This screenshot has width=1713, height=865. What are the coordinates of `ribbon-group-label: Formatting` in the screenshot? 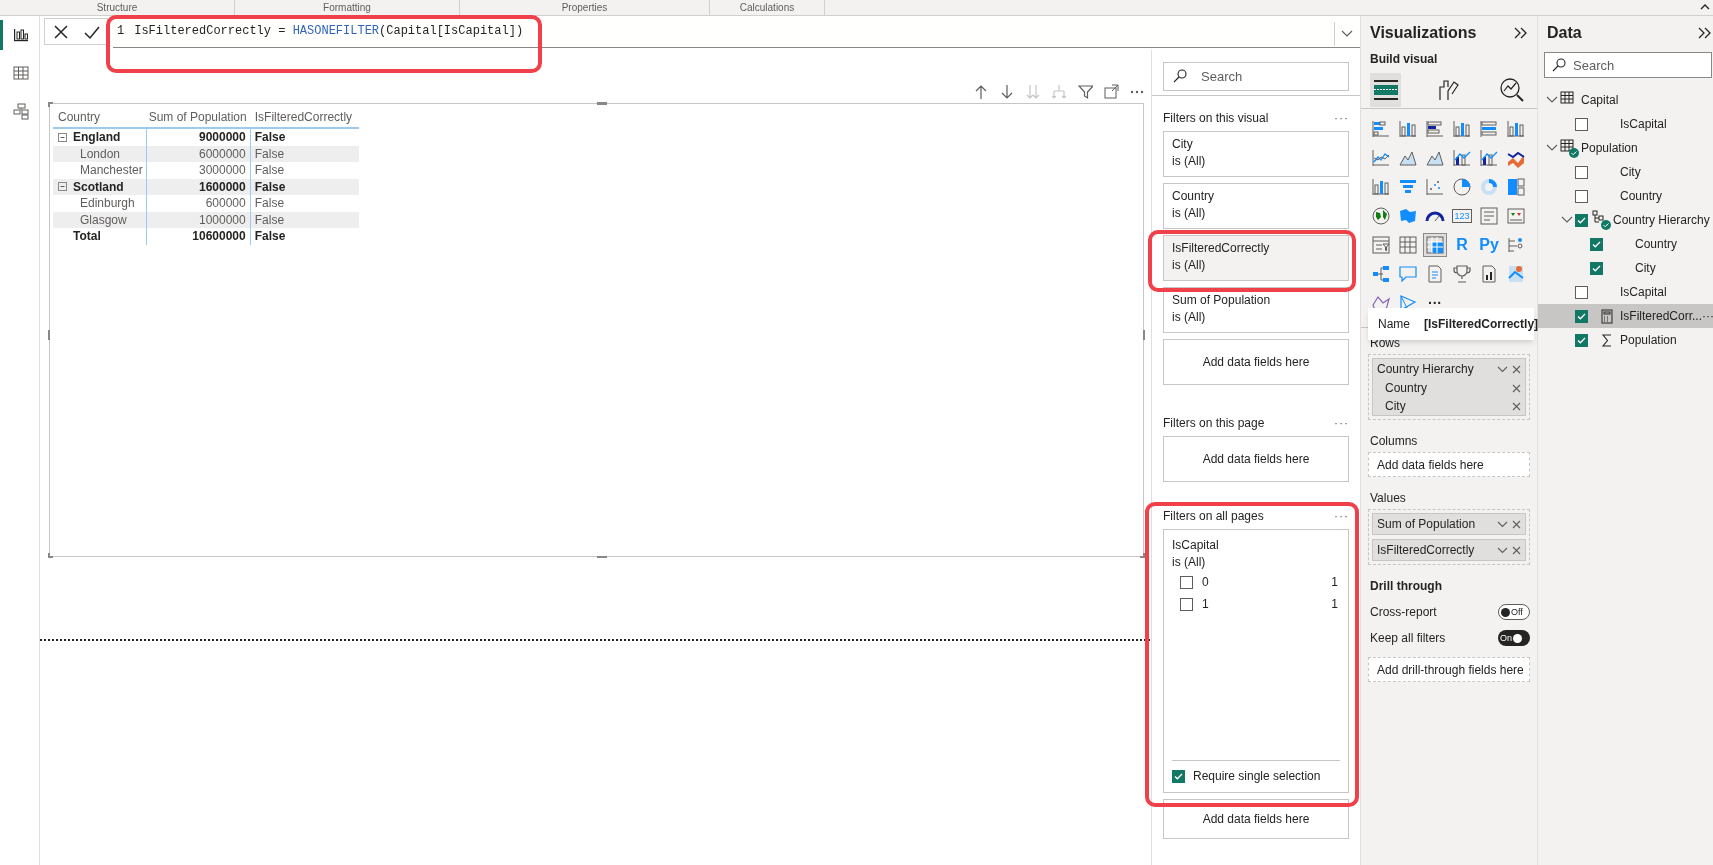 It's located at (347, 7).